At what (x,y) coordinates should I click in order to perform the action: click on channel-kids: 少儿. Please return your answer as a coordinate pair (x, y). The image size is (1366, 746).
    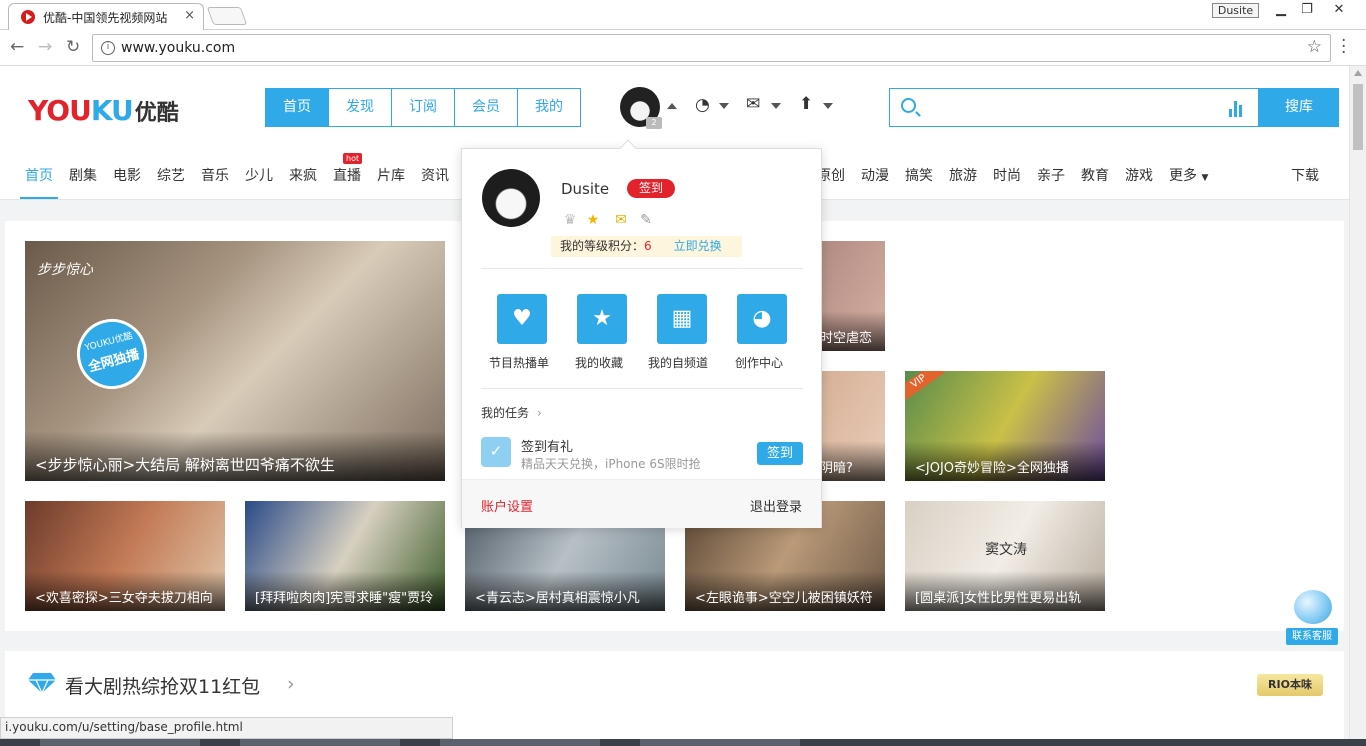
    Looking at the image, I should click on (259, 175).